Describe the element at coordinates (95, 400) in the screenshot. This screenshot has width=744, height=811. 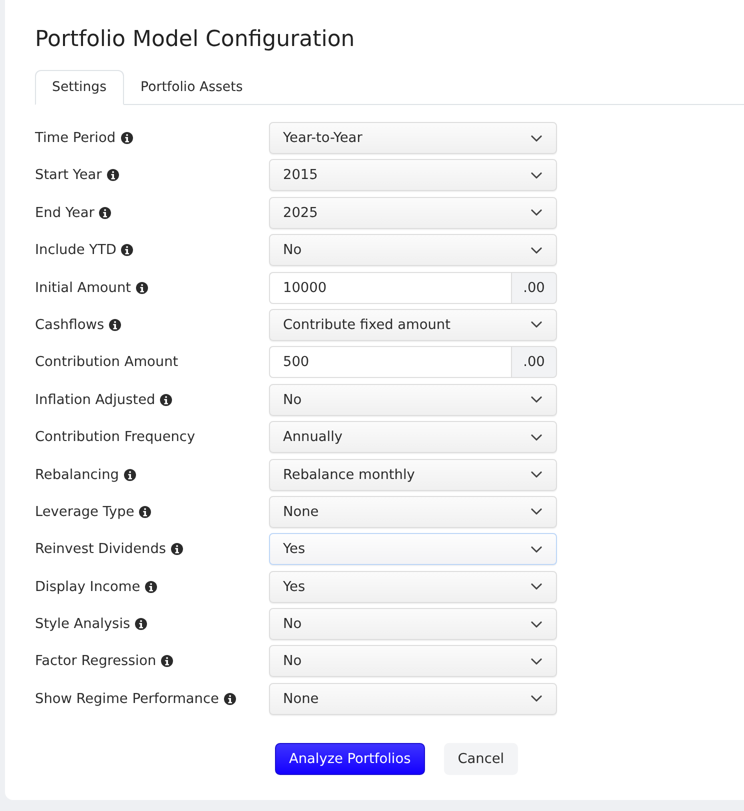
I see `field-label: Inflation Adjusted` at that location.